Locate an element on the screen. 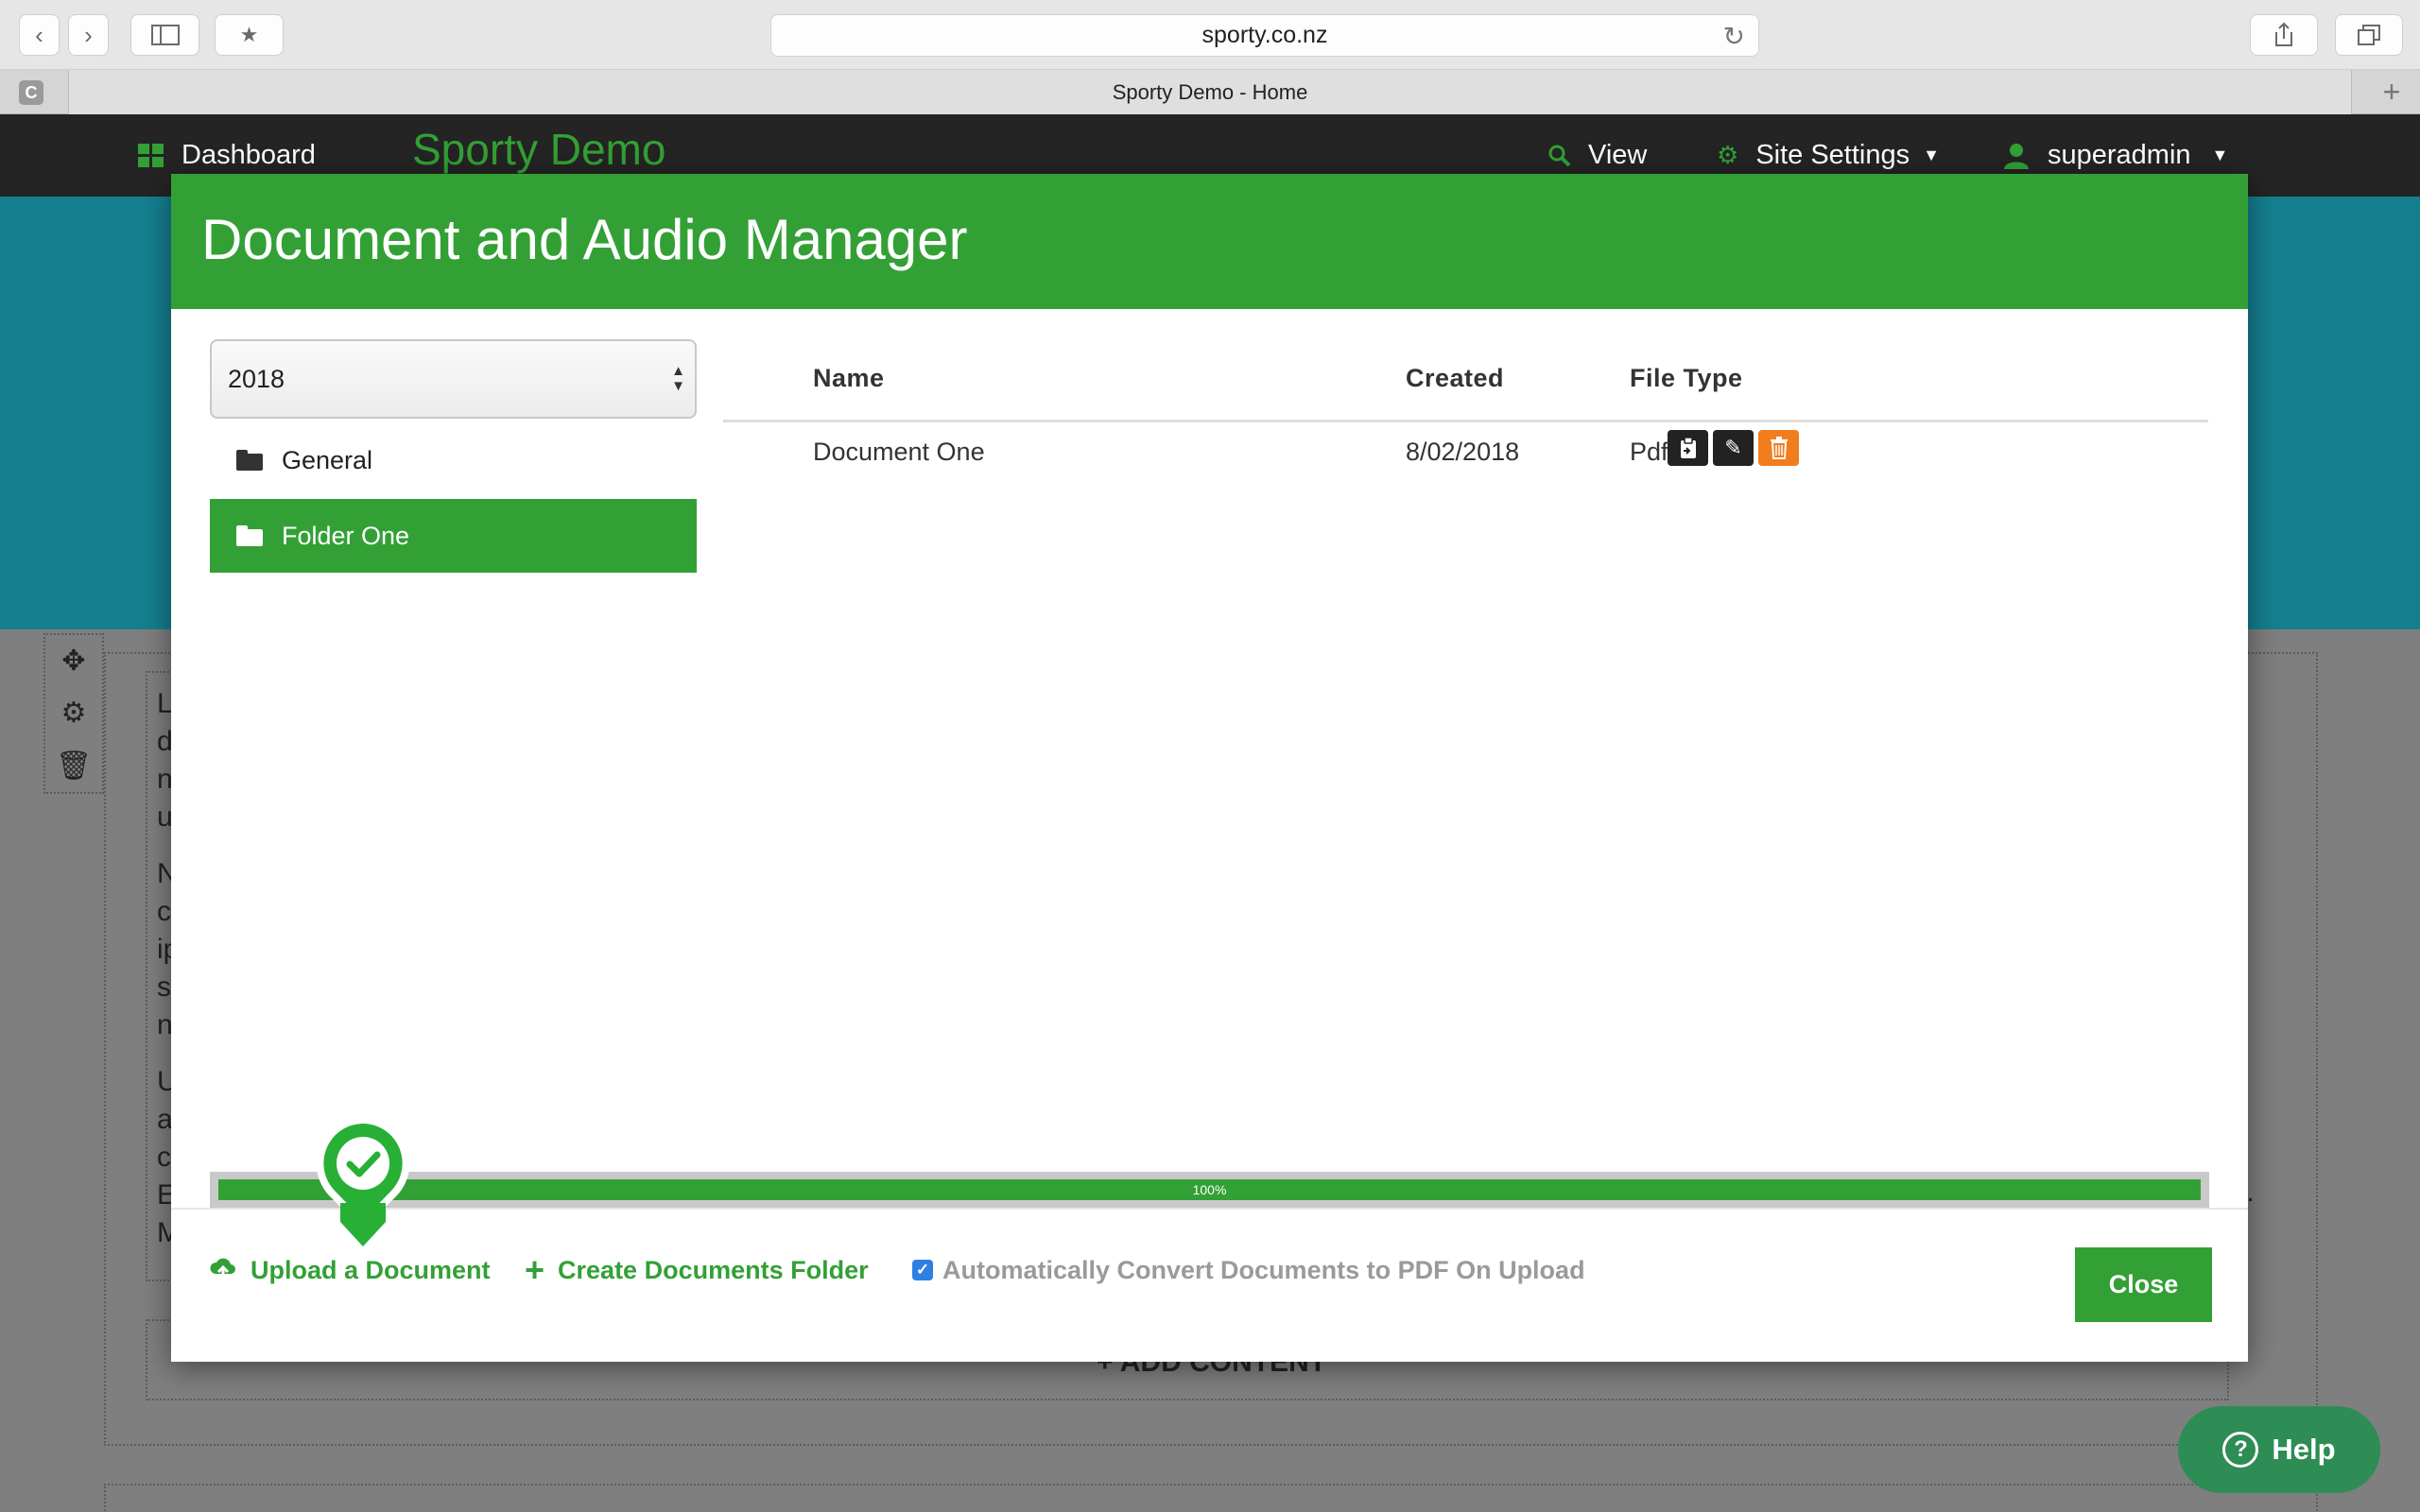 This screenshot has width=2420, height=1512. new-tab-icon: + is located at coordinates (2391, 92).